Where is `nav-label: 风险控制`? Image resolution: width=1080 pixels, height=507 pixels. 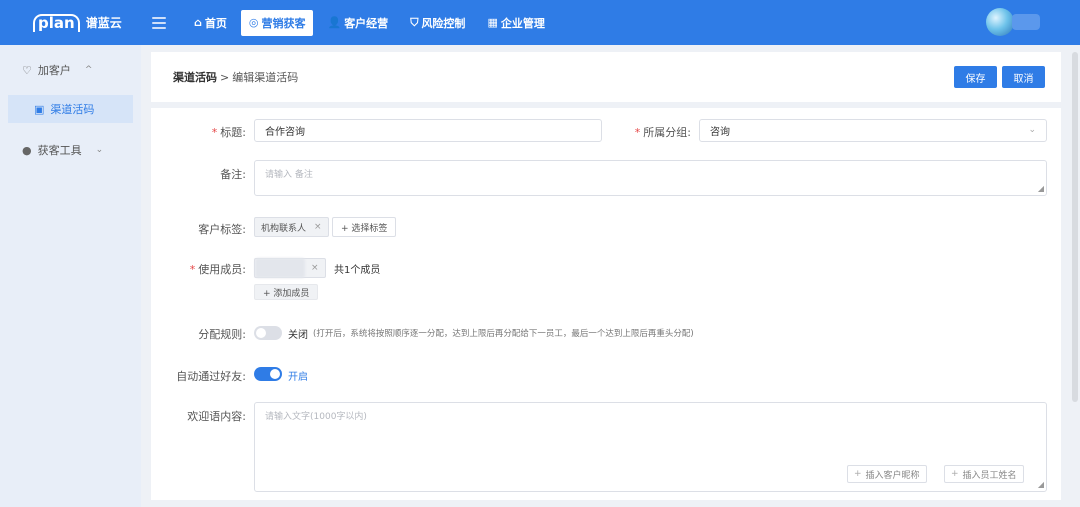
nav-label: 风险控制 is located at coordinates (443, 23).